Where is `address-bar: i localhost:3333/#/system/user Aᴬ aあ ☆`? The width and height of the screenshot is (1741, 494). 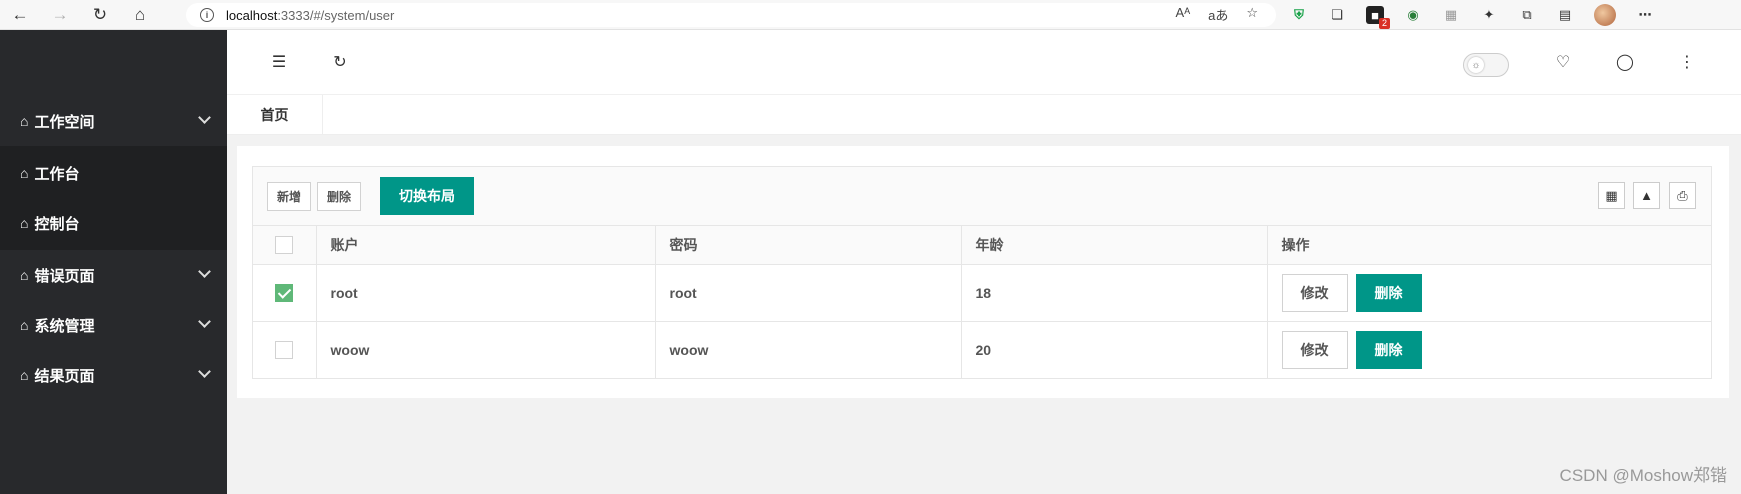 address-bar: i localhost:3333/#/system/user Aᴬ aあ ☆ is located at coordinates (731, 15).